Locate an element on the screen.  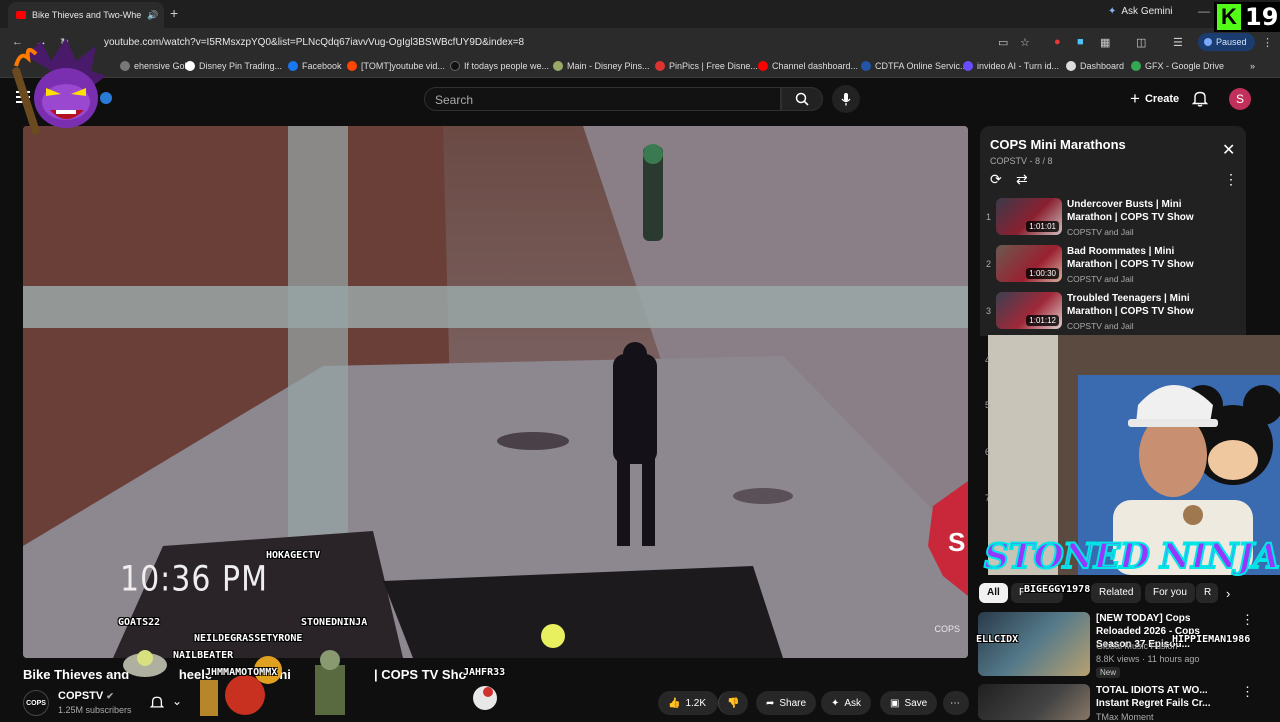
bookmark-item: Dashboard is located at coordinates (1095, 66).